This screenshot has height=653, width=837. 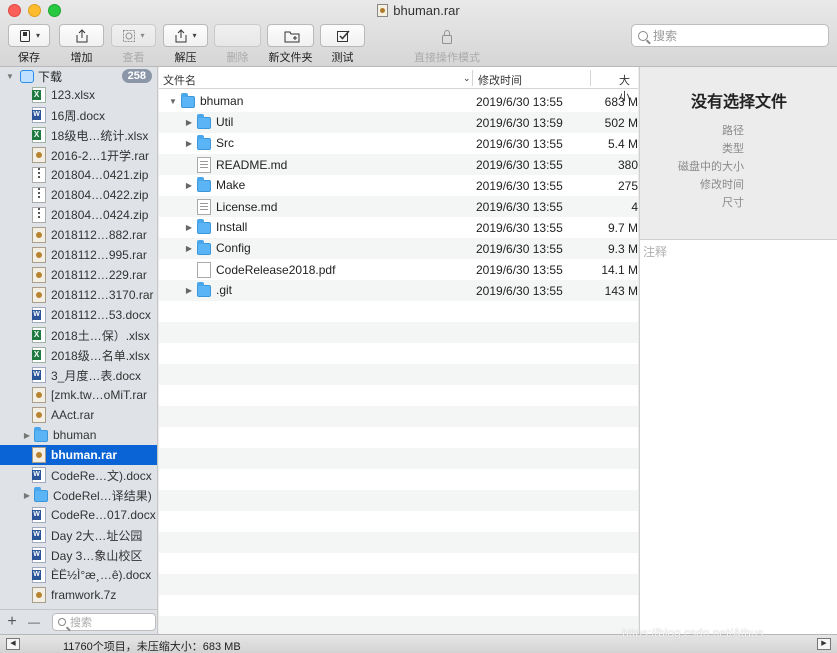 I want to click on test-tool: 测试, so click(x=342, y=44).